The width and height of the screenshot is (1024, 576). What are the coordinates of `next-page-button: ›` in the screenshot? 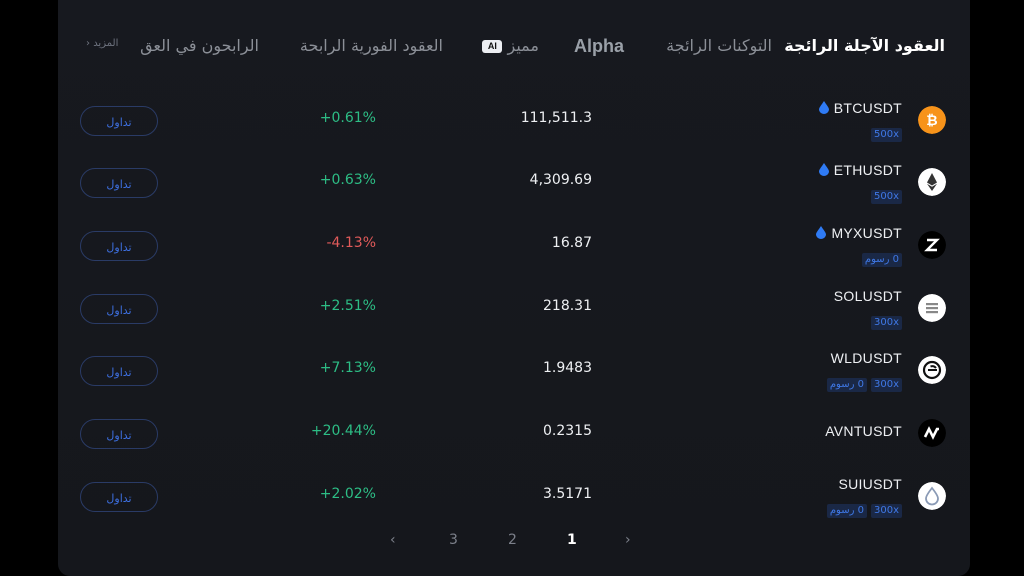 It's located at (628, 540).